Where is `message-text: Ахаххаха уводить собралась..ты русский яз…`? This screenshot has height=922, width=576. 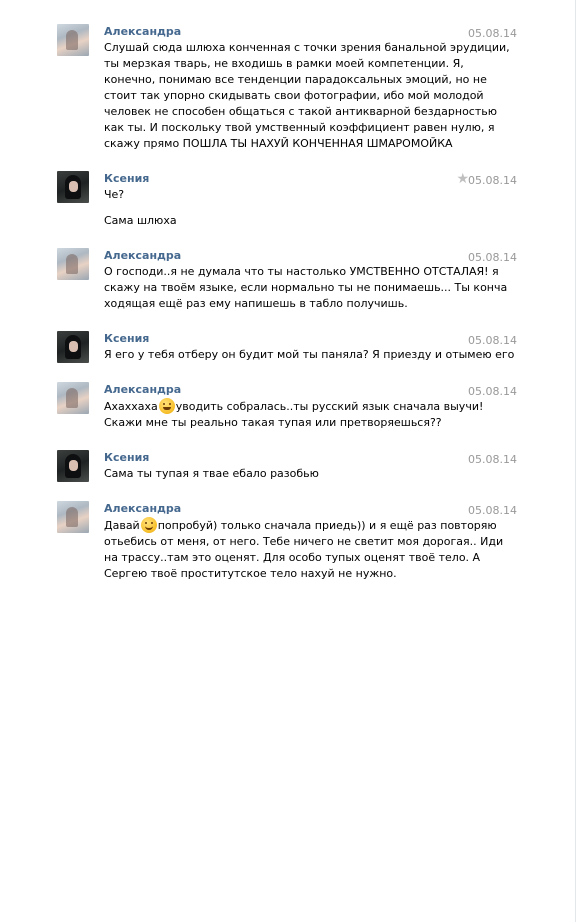
message-text: Ахаххаха уводить собралась..ты русский яз… is located at coordinates (309, 414).